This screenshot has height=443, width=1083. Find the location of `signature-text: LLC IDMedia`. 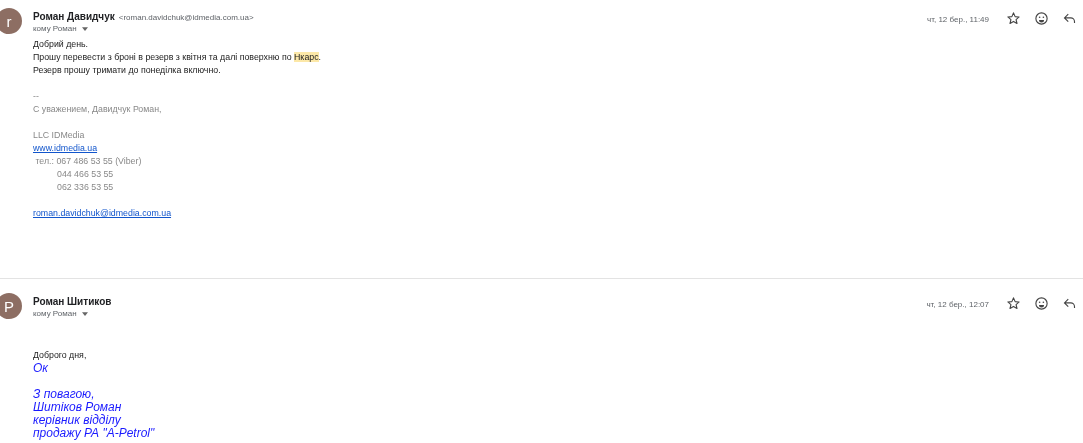

signature-text: LLC IDMedia is located at coordinates (59, 135).